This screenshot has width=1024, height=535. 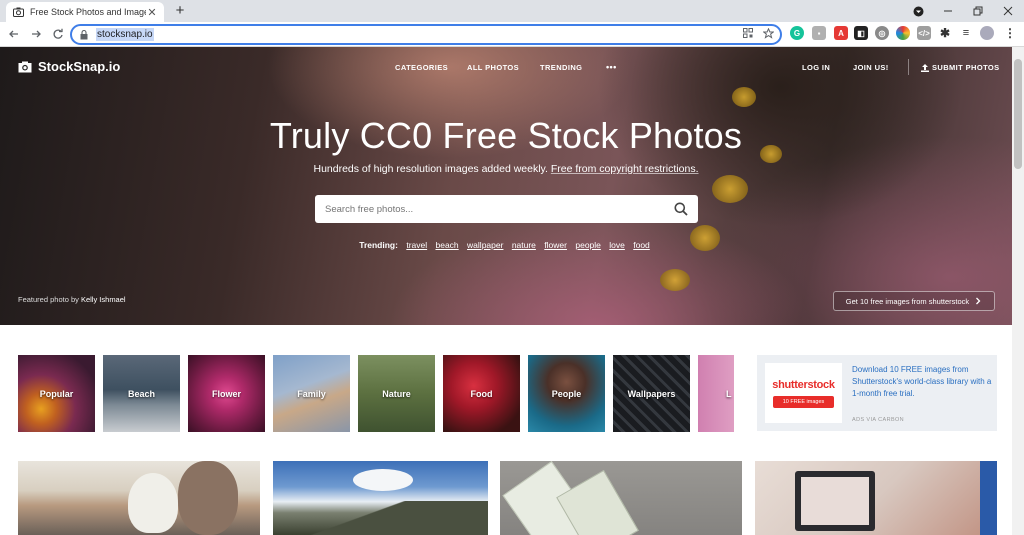 I want to click on code-extension-icon: </>, so click(x=924, y=33).